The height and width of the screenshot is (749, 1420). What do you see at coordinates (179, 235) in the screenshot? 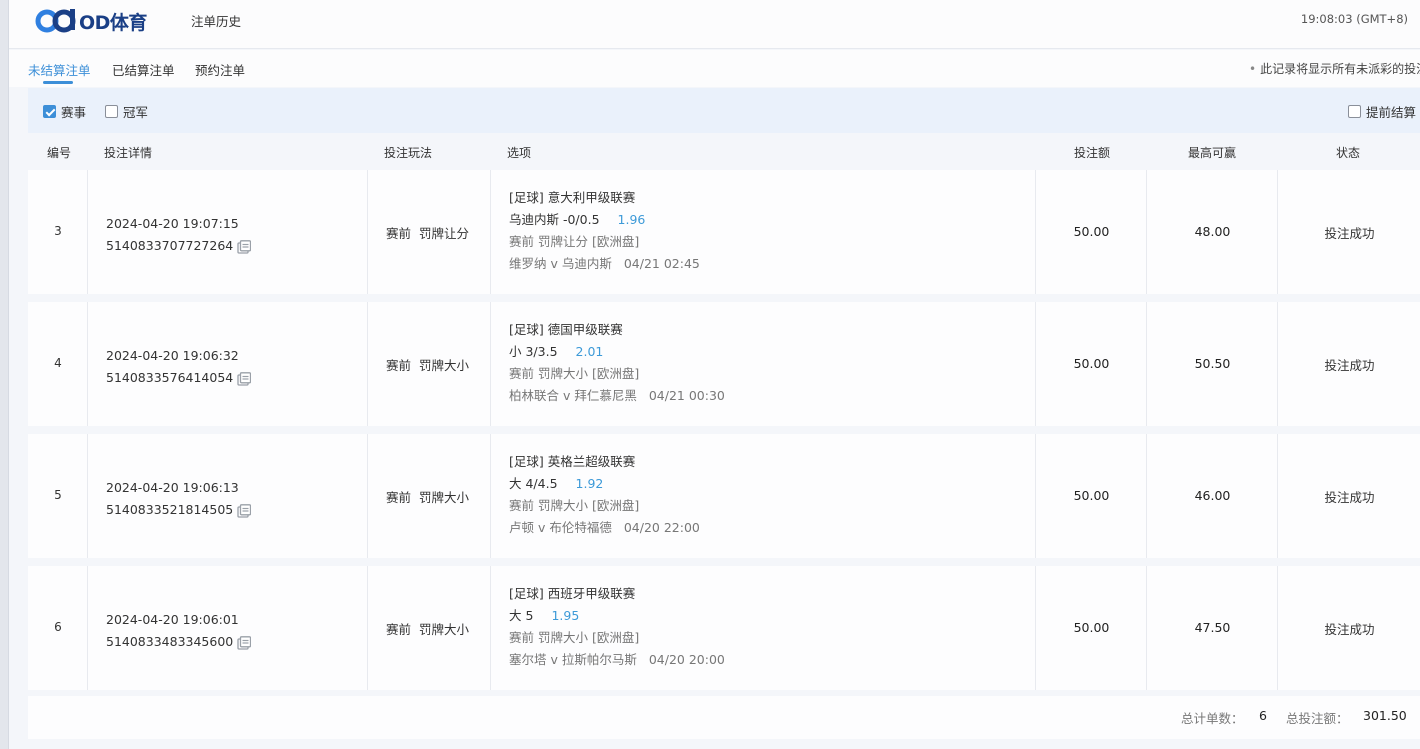
I see `bet-detail: 2024-04-20 19:07:15 5140833707727264` at bounding box center [179, 235].